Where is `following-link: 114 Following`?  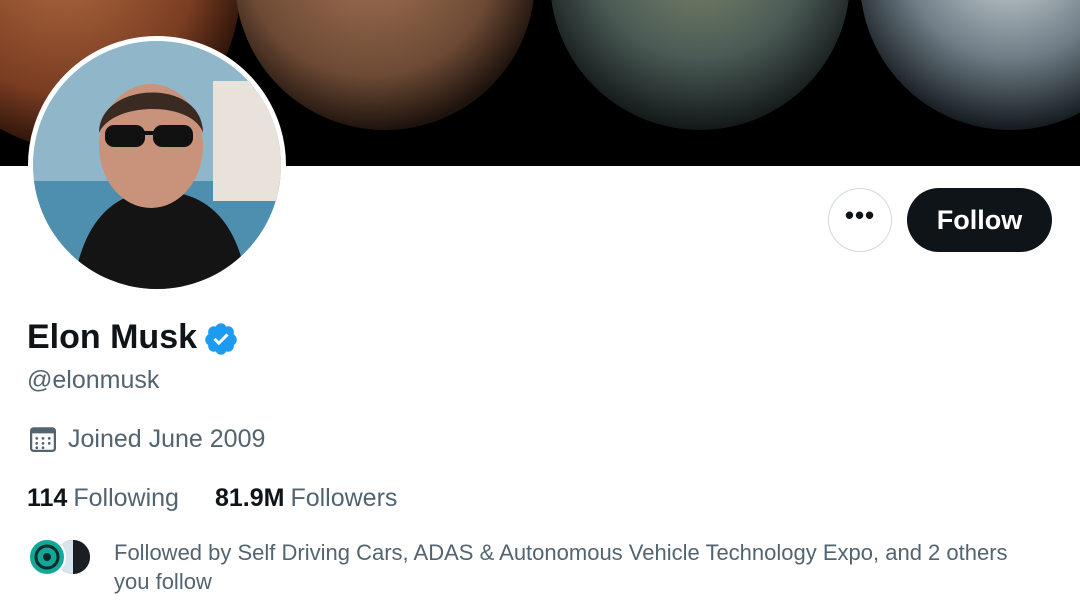
following-link: 114 Following is located at coordinates (103, 498).